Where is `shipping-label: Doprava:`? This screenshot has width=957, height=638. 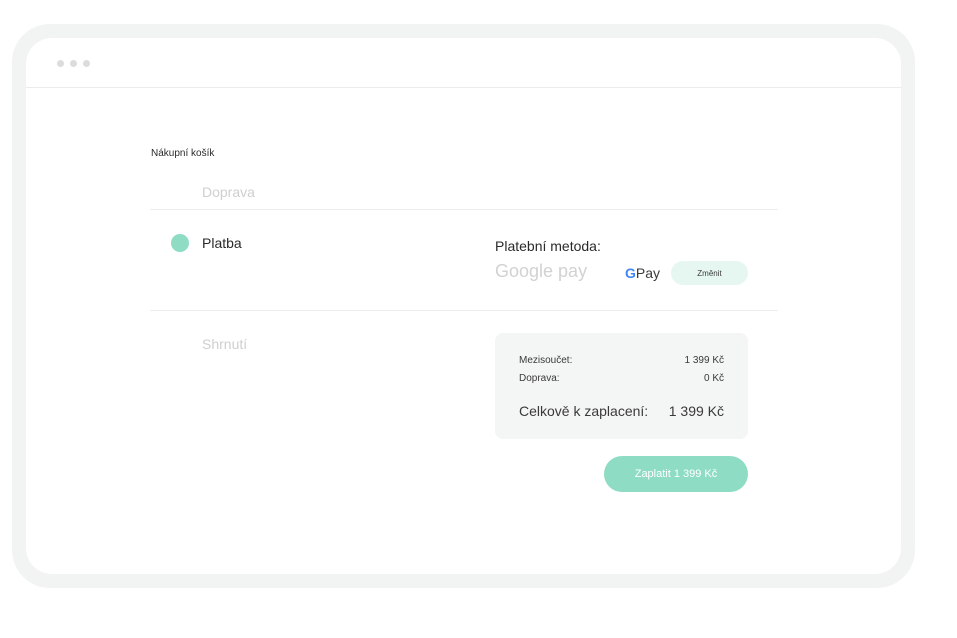
shipping-label: Doprava: is located at coordinates (539, 378).